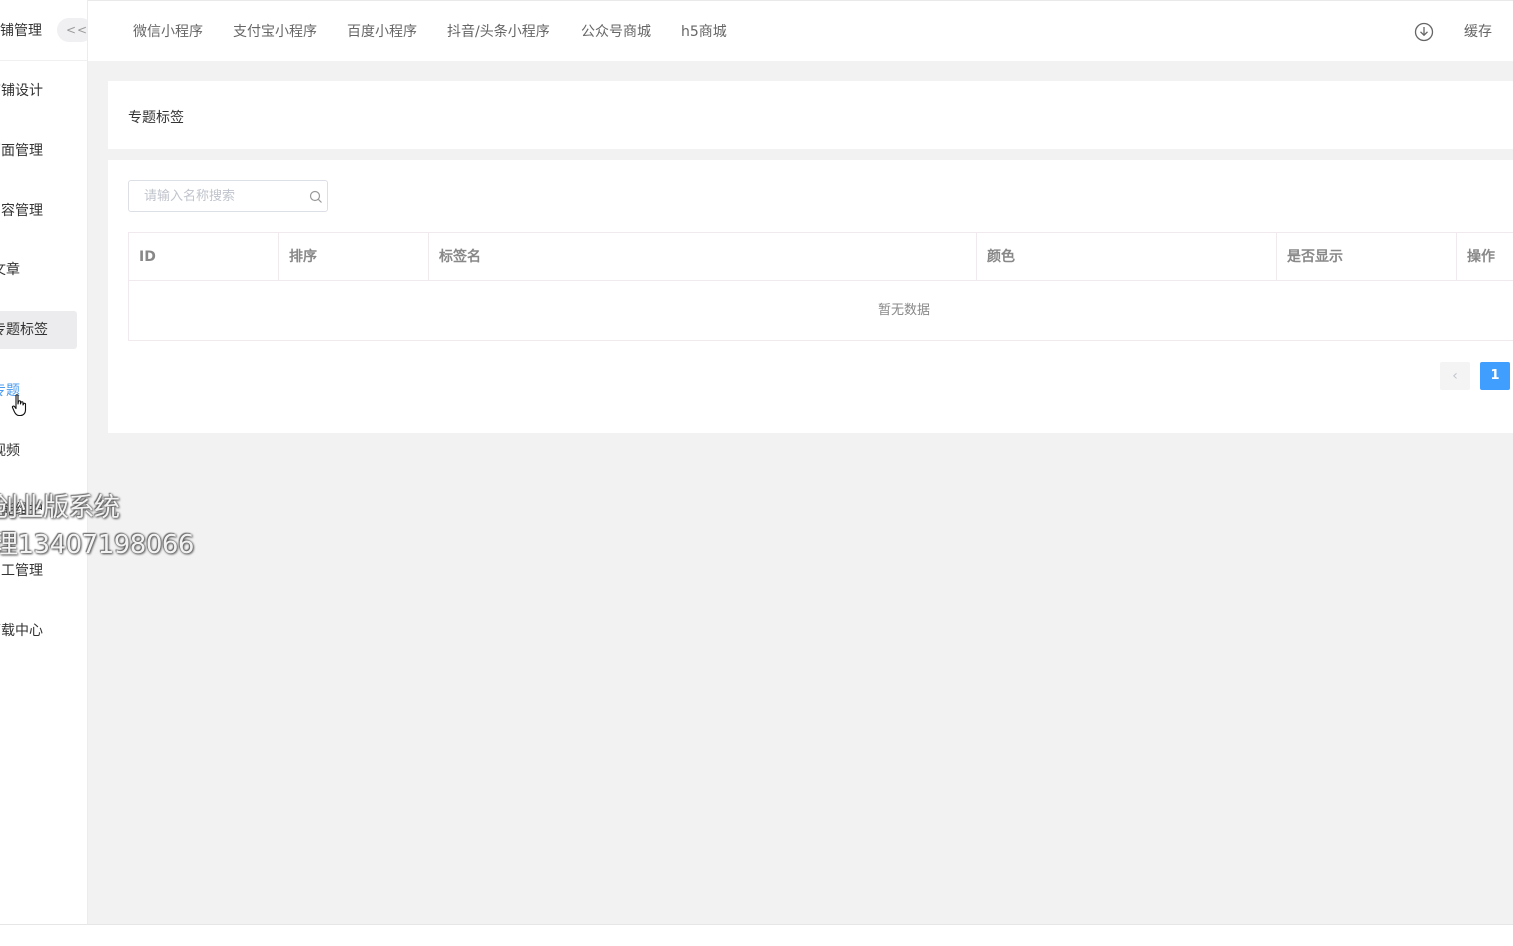  Describe the element at coordinates (10, 270) in the screenshot. I see `sidebar-item-label: 文章` at that location.